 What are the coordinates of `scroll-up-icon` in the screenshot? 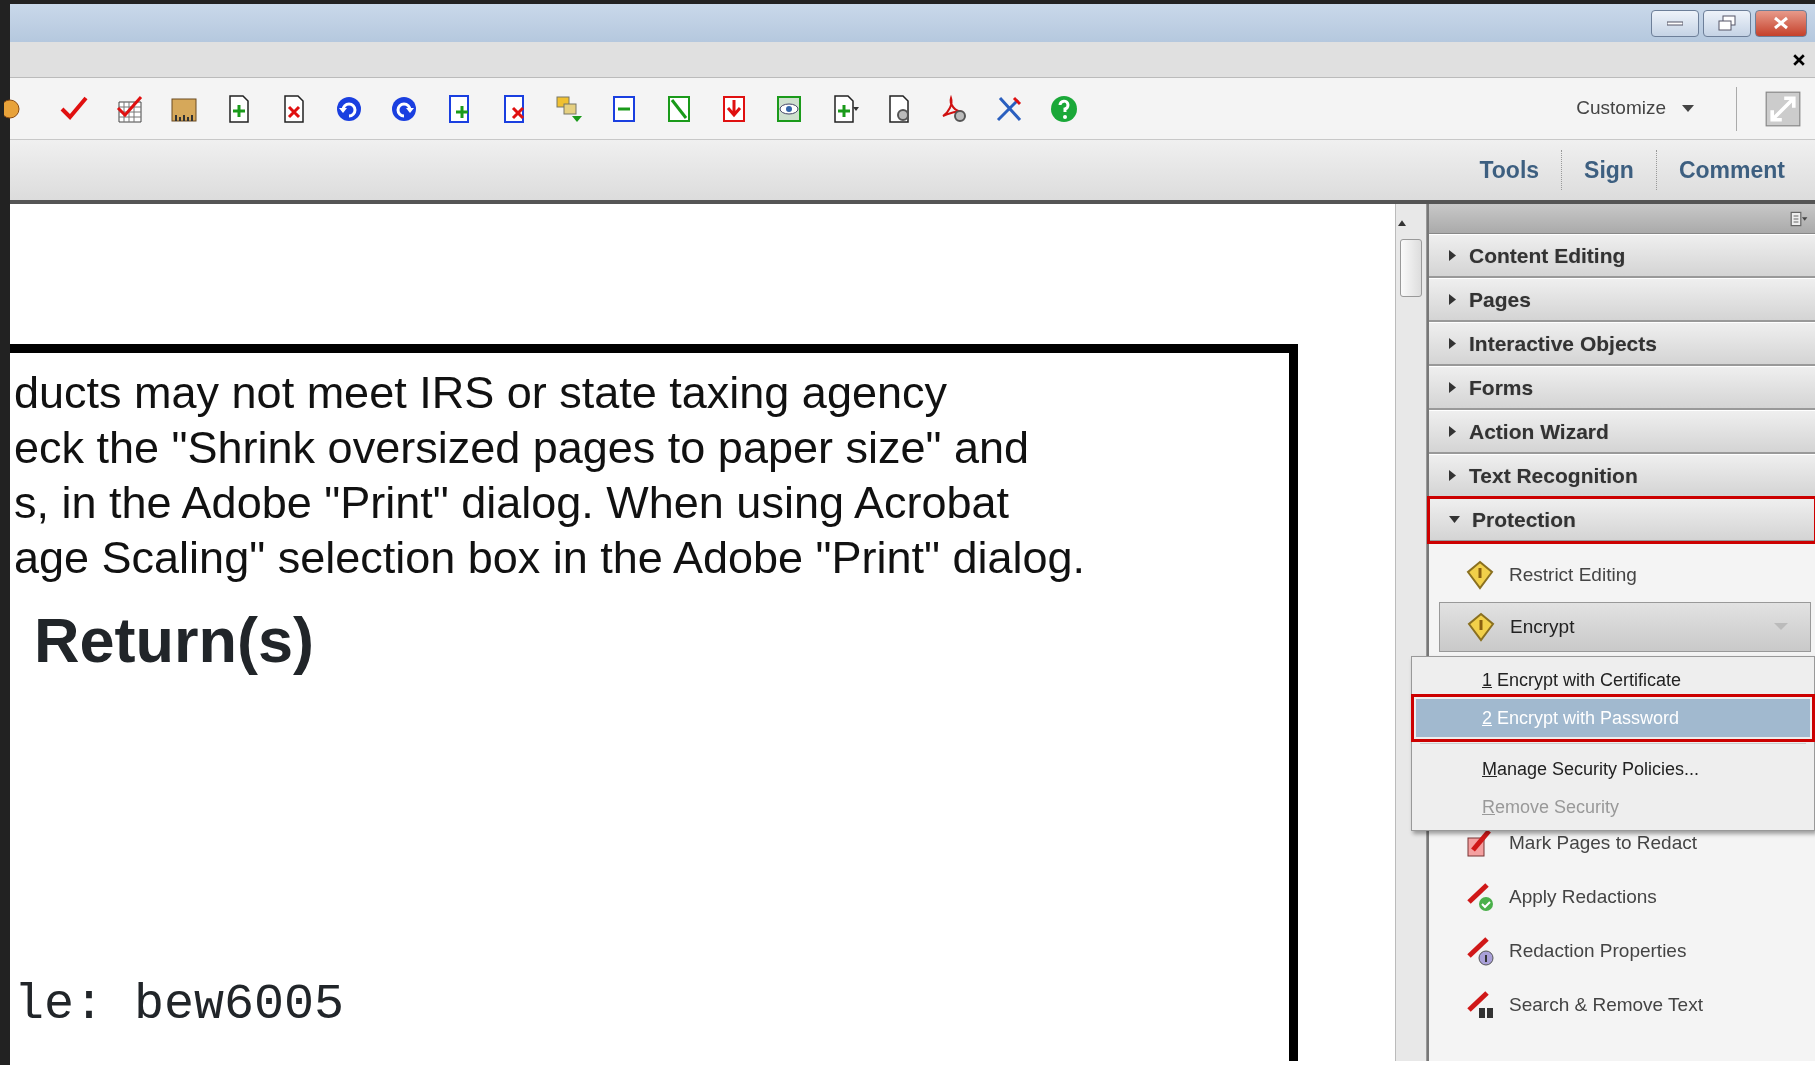 It's located at (1402, 222).